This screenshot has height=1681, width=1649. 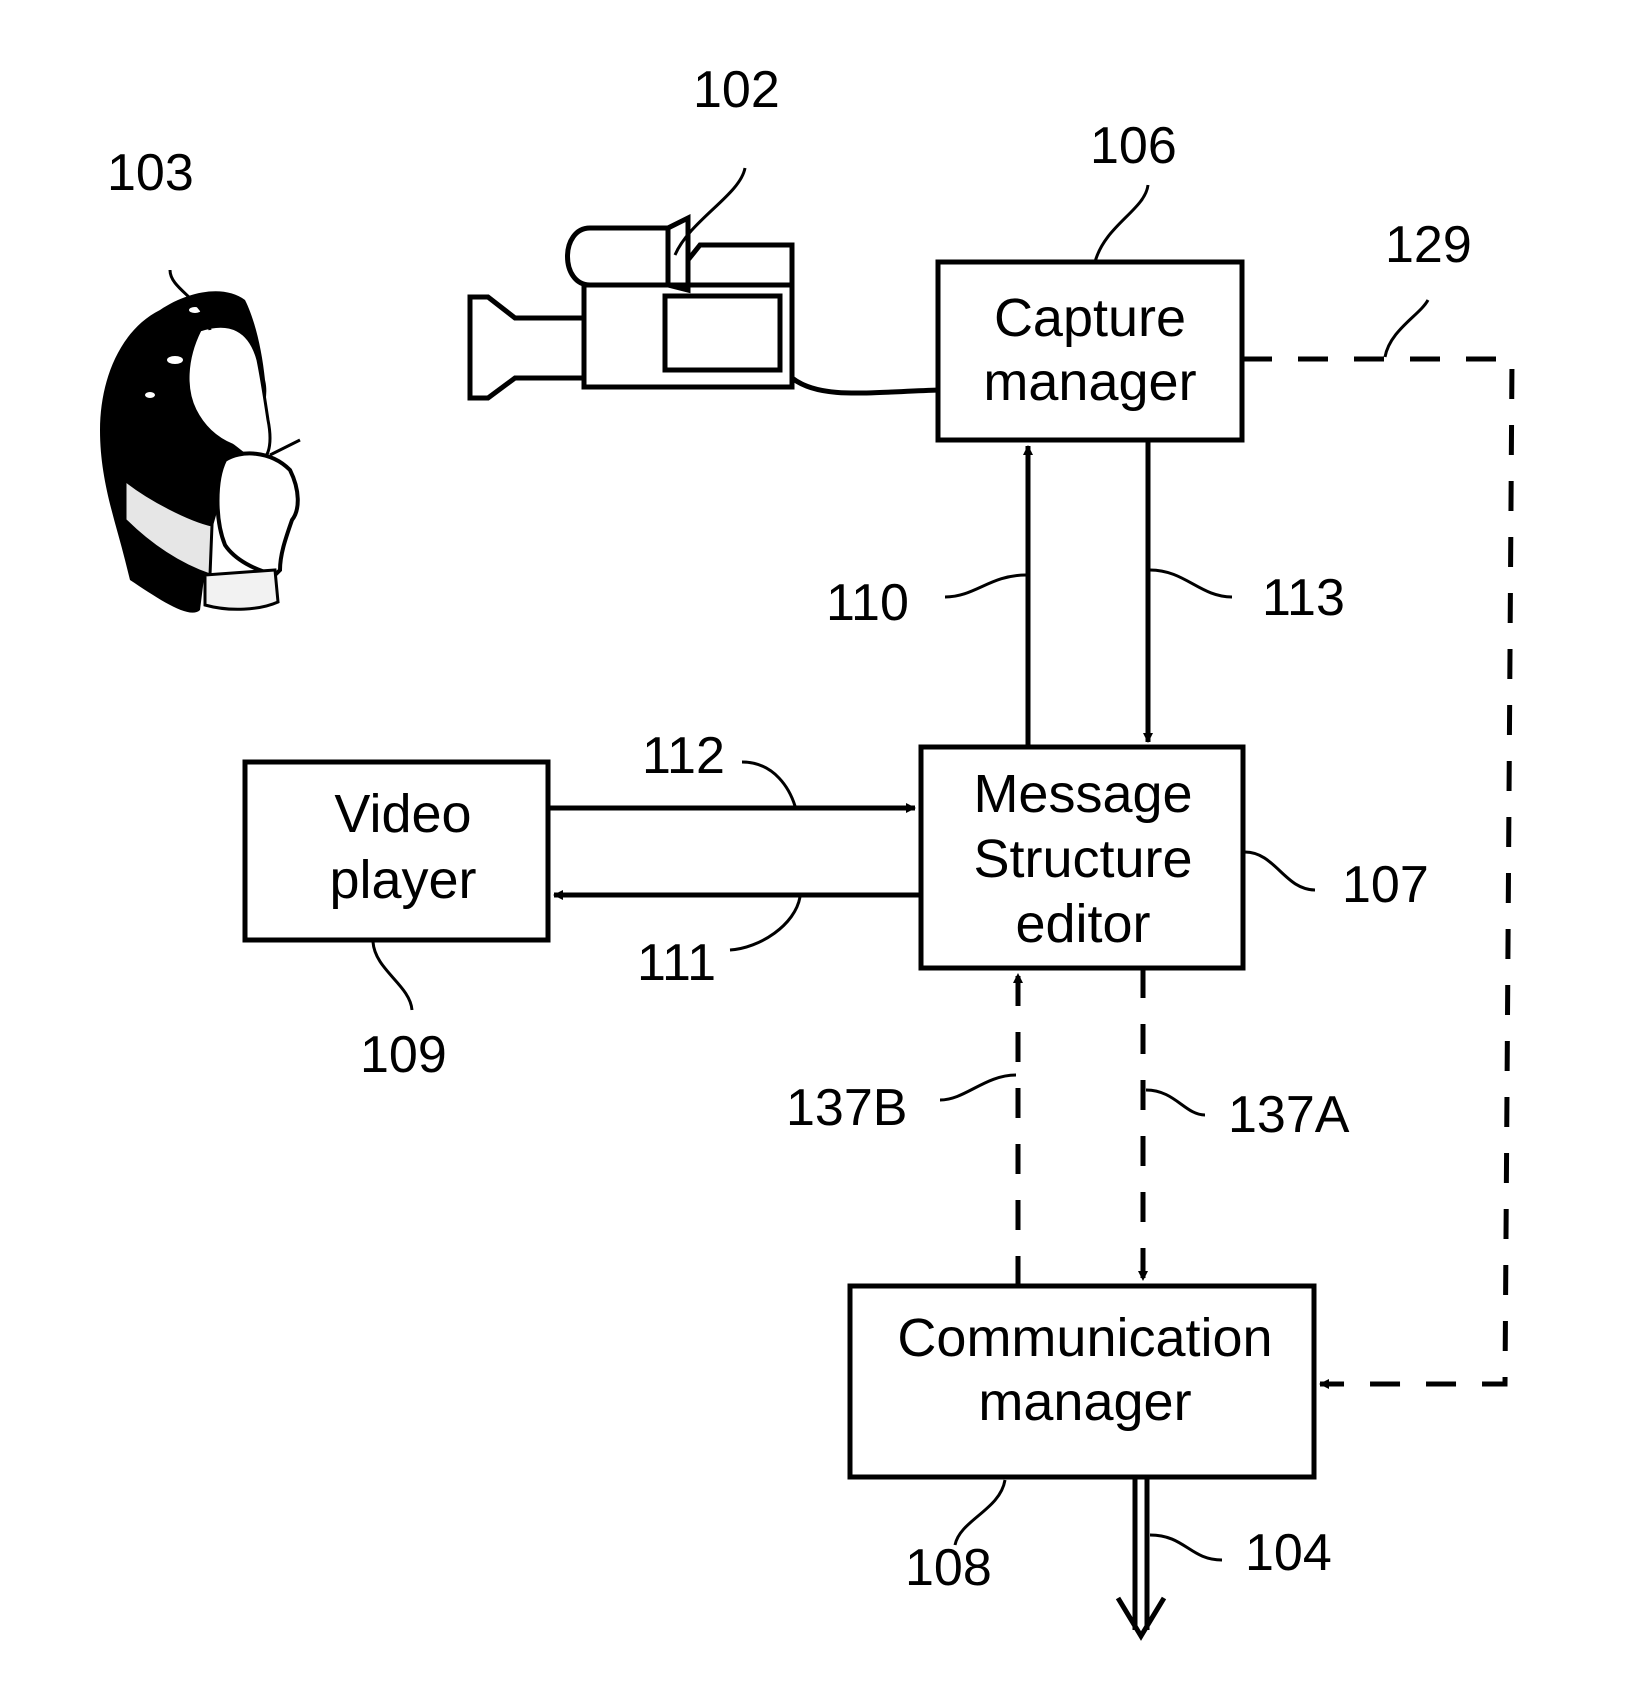 I want to click on video-player-block: Video player, so click(x=396, y=851).